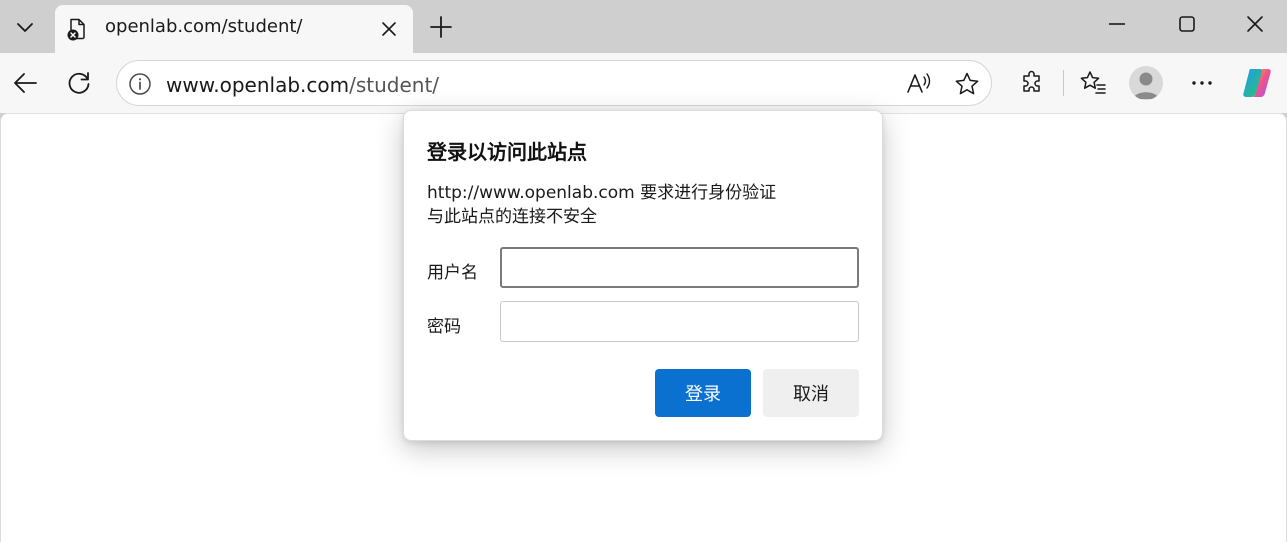 This screenshot has width=1287, height=542. I want to click on address-bar: www.openlab.com/student/, so click(554, 83).